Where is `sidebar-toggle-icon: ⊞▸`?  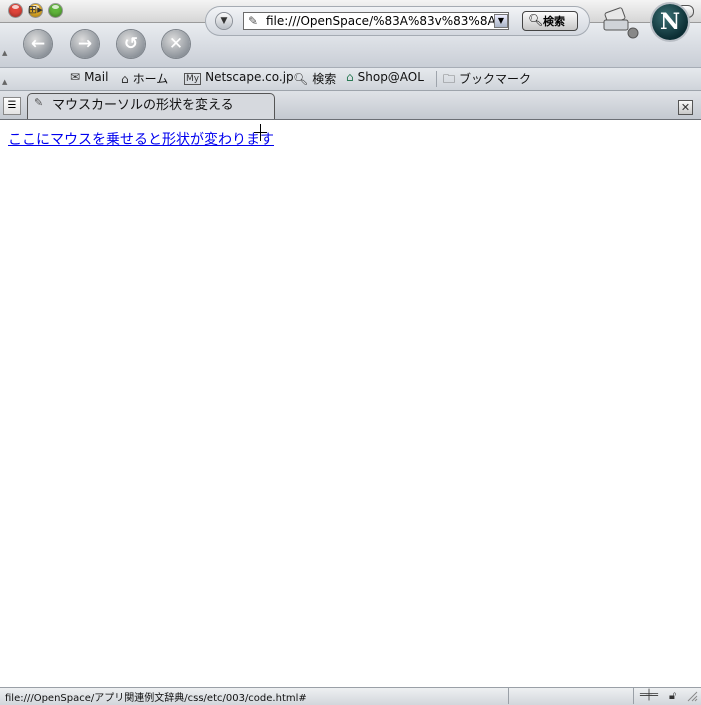
sidebar-toggle-icon: ⊞▸ is located at coordinates (37, 10).